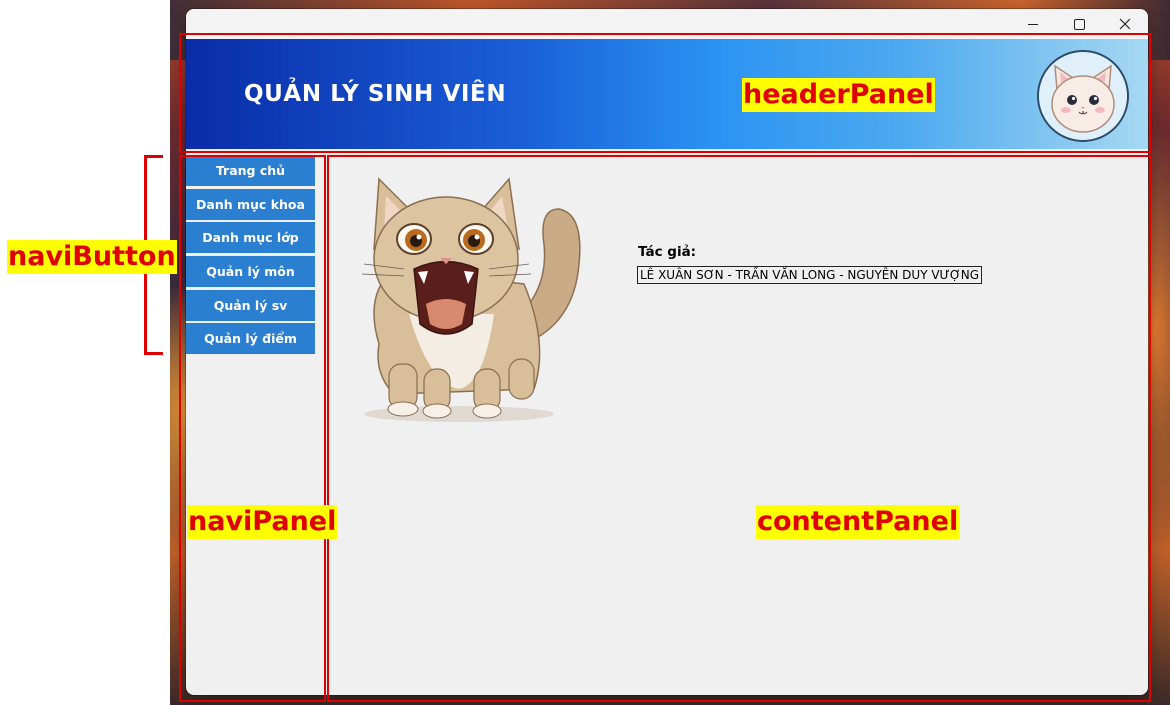 This screenshot has width=1170, height=705. I want to click on navi-button-label: naviButton, so click(92, 257).